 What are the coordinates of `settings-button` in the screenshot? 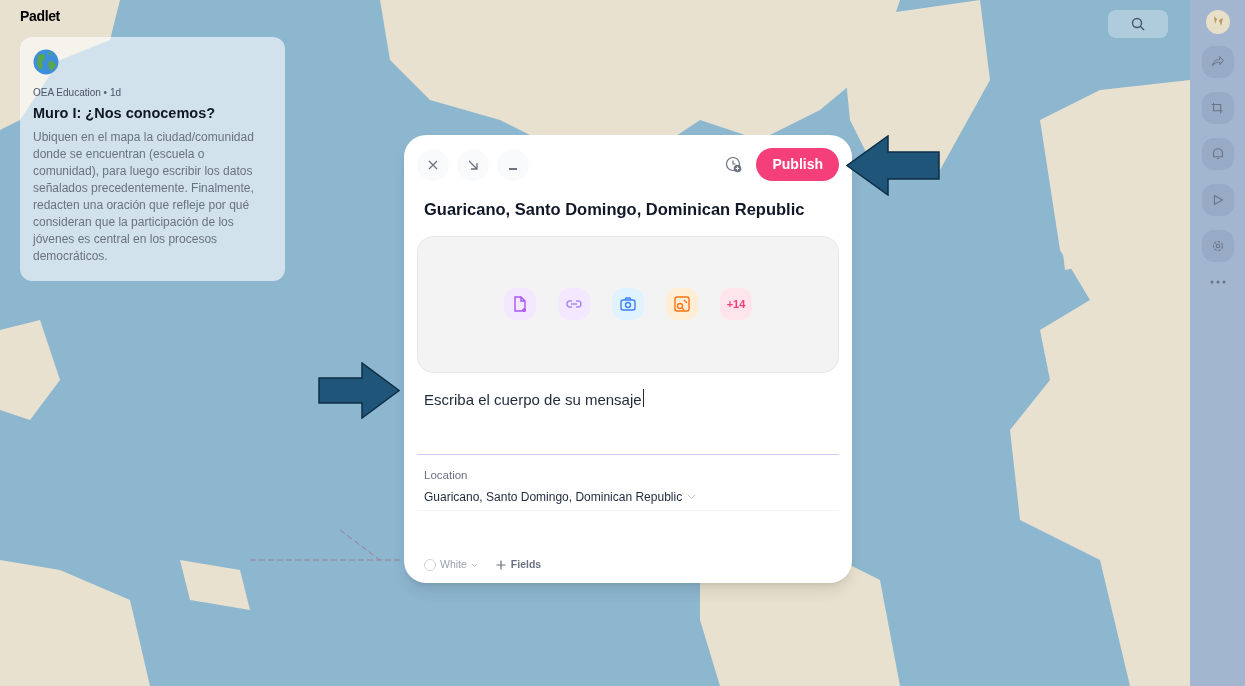 It's located at (1217, 246).